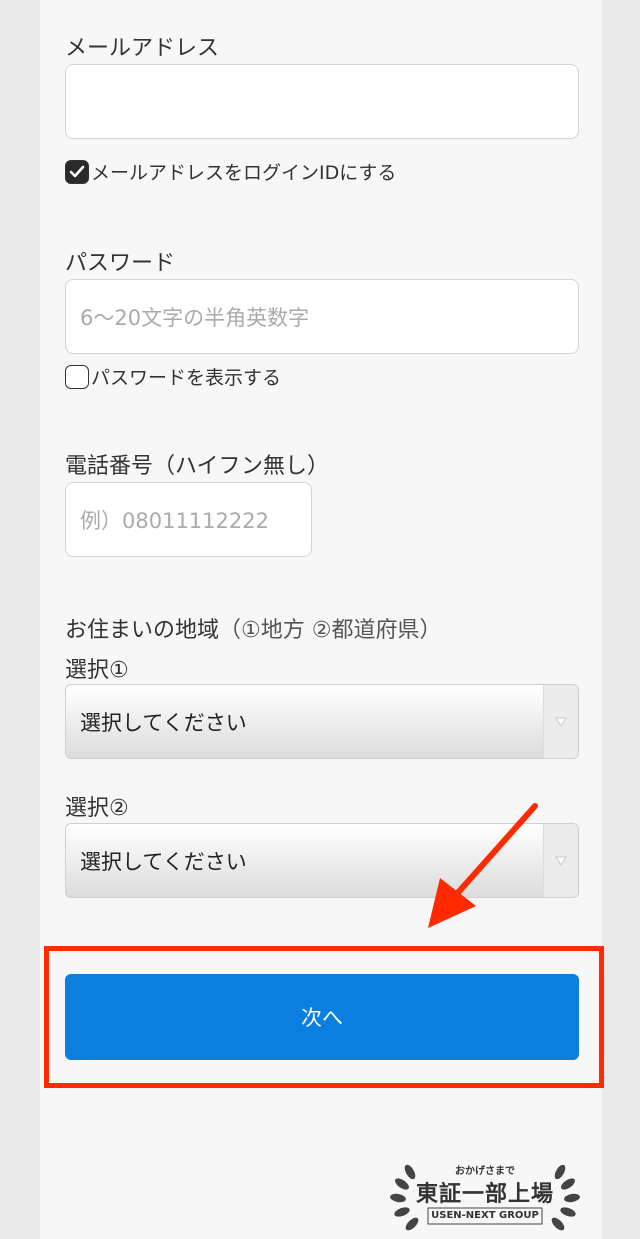 This screenshot has width=640, height=1239. What do you see at coordinates (324, 1017) in the screenshot?
I see `highlight-box` at bounding box center [324, 1017].